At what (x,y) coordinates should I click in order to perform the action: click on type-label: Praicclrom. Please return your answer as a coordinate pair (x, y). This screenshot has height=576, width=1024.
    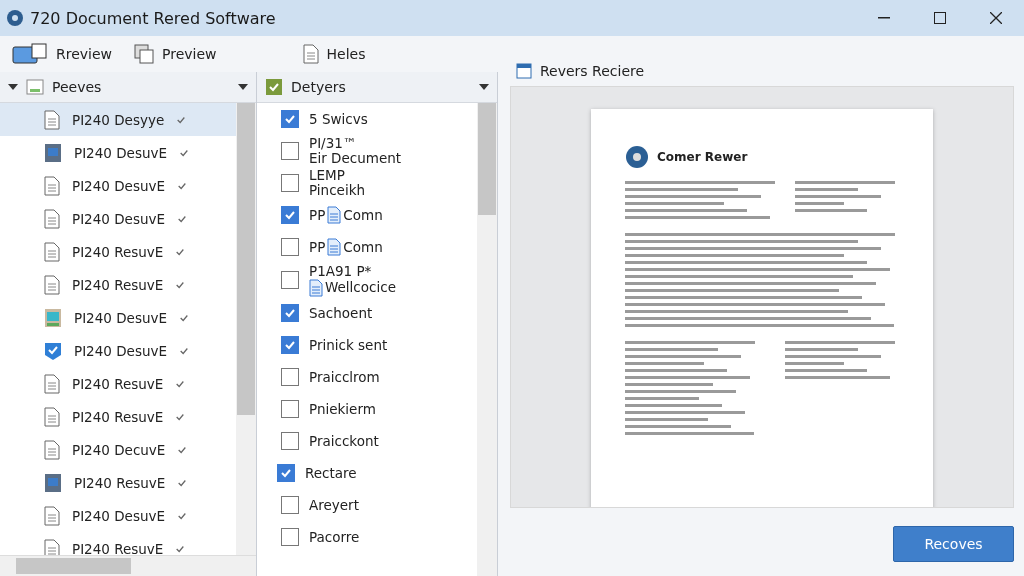
    Looking at the image, I should click on (344, 377).